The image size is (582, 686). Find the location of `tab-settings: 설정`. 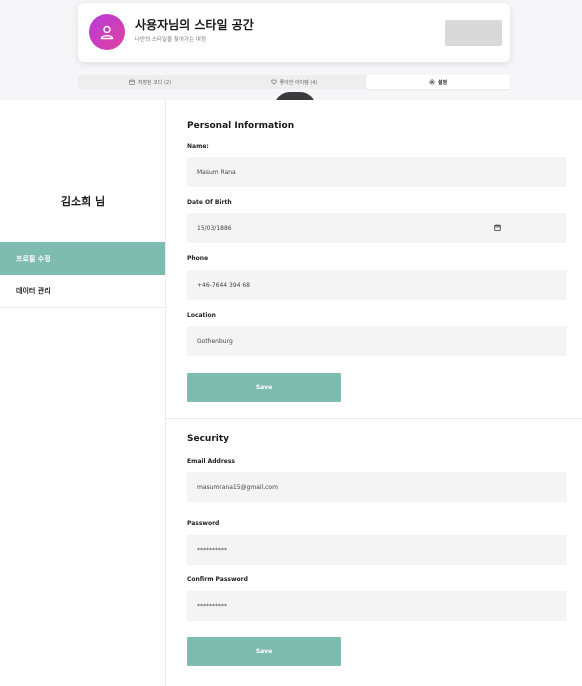

tab-settings: 설정 is located at coordinates (438, 82).